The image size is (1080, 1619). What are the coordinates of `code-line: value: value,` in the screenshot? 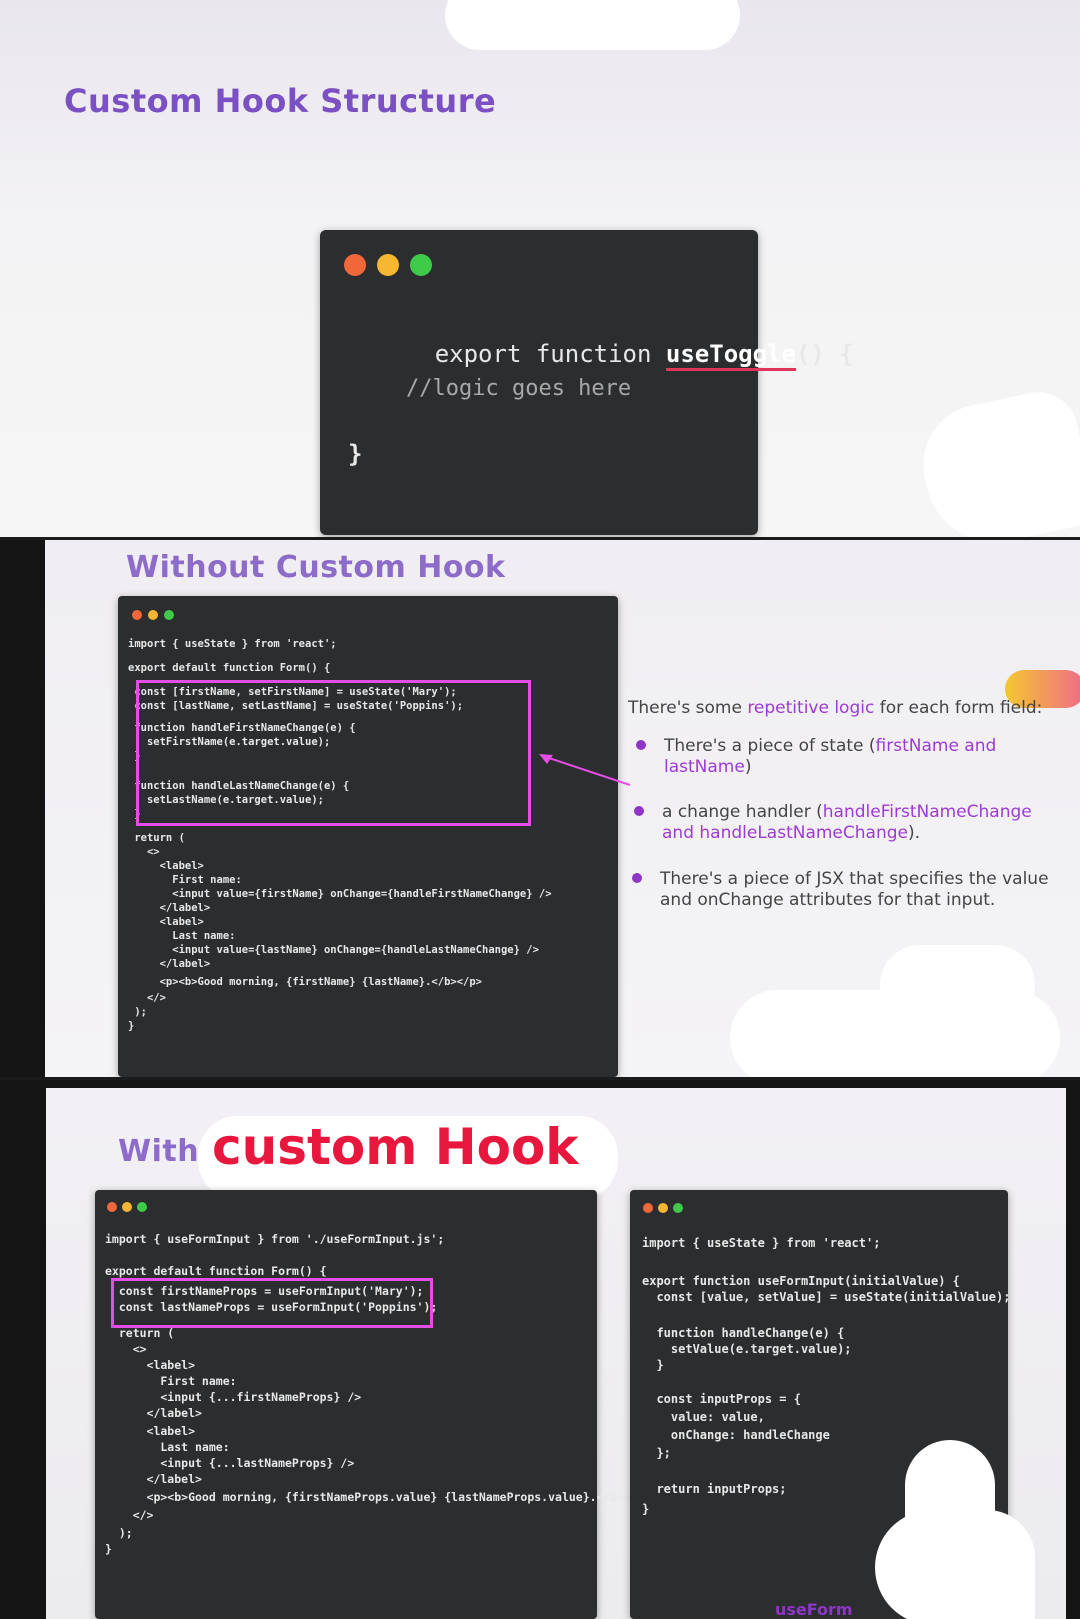 It's located at (703, 1417).